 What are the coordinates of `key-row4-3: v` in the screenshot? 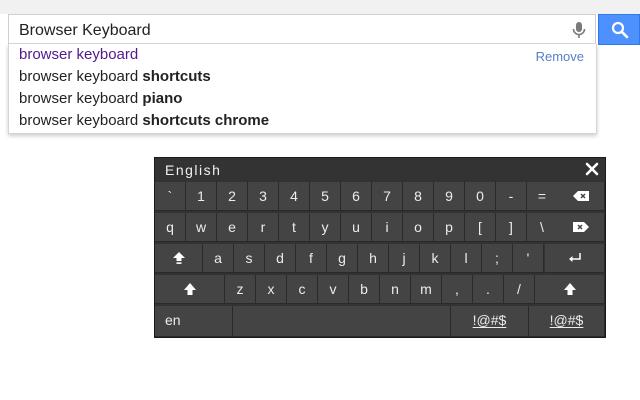 It's located at (333, 289).